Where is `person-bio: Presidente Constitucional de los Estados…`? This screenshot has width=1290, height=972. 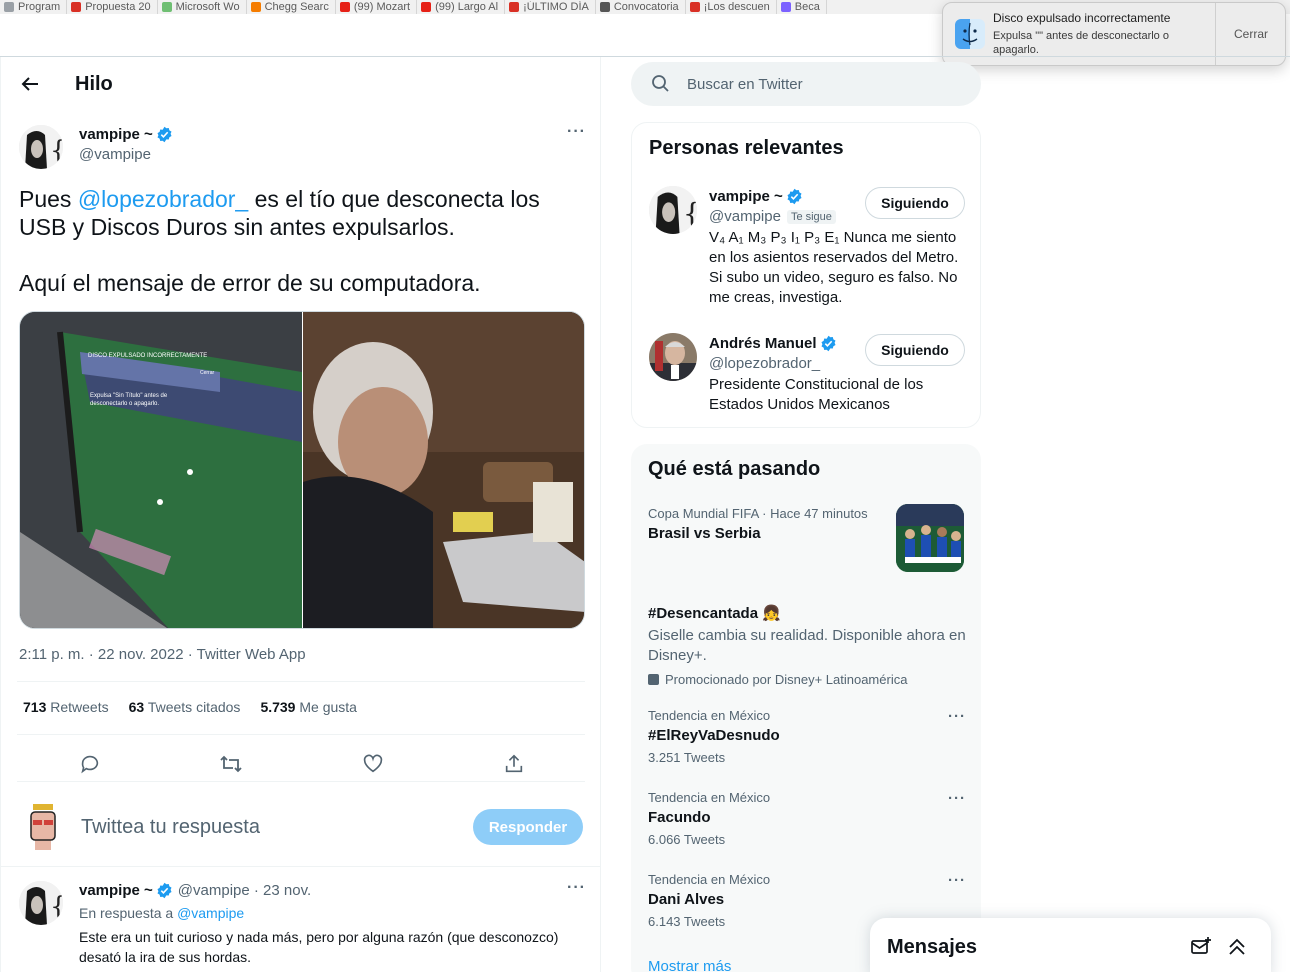 person-bio: Presidente Constitucional de los Estados… is located at coordinates (816, 394).